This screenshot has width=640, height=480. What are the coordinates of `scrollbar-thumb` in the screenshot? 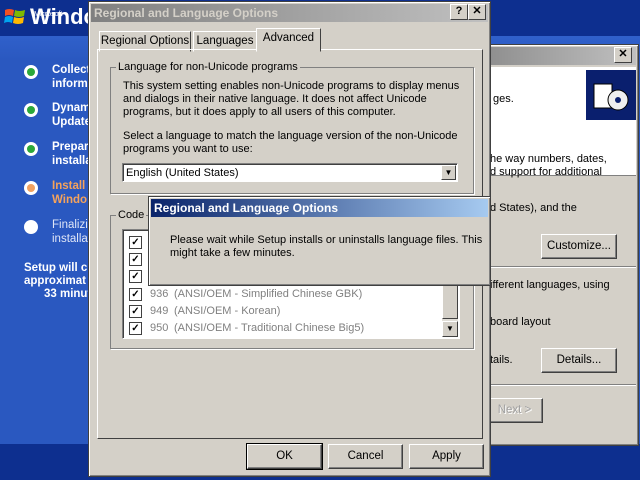 It's located at (450, 301).